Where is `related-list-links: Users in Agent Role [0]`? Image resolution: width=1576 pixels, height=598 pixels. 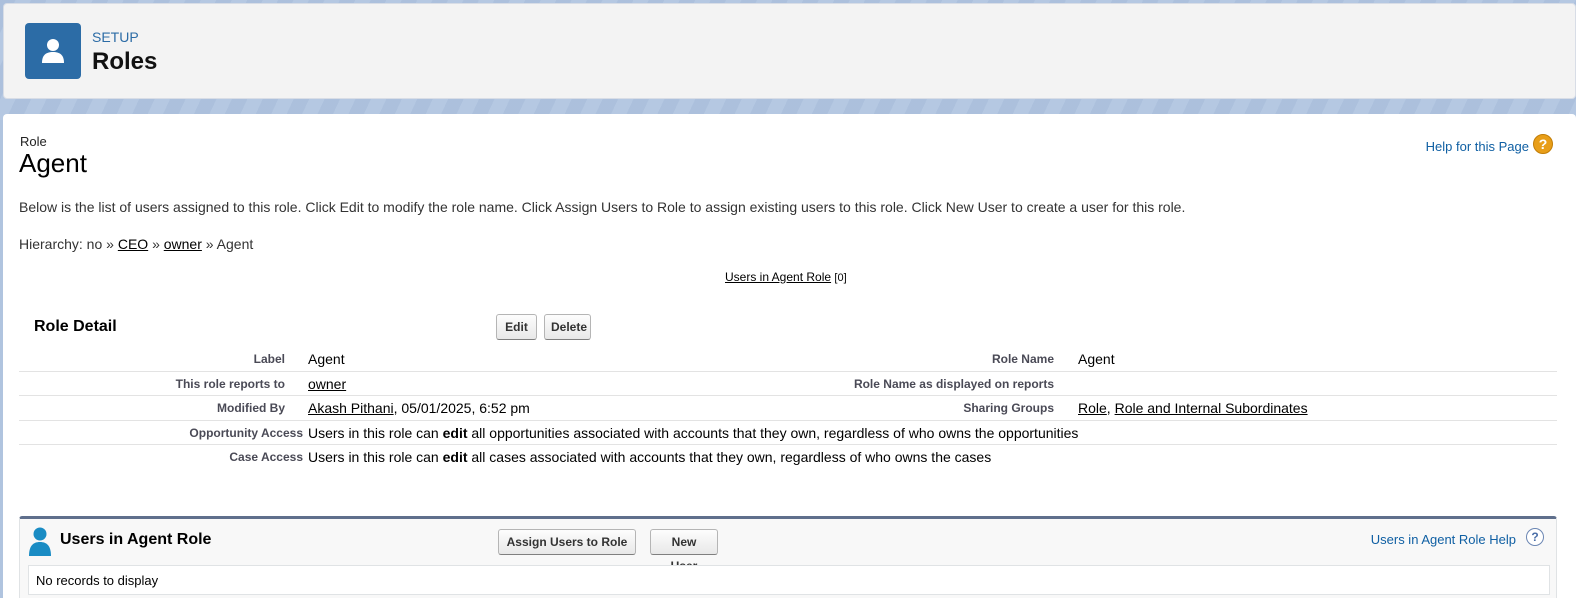
related-list-links: Users in Agent Role [0] is located at coordinates (786, 277).